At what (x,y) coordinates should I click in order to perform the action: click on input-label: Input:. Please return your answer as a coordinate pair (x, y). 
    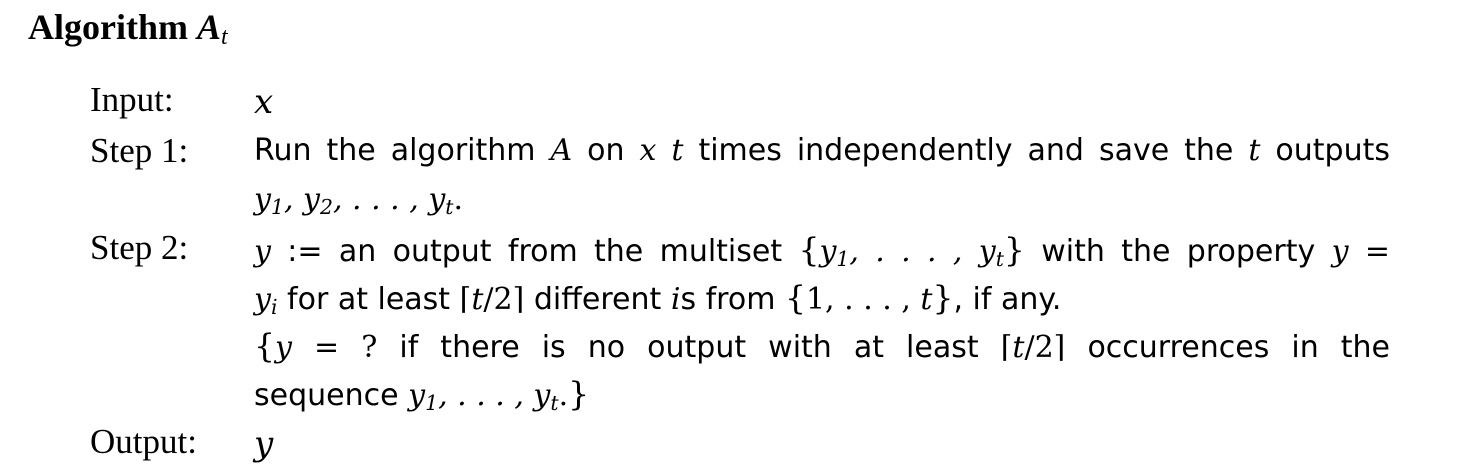
    Looking at the image, I should click on (132, 99).